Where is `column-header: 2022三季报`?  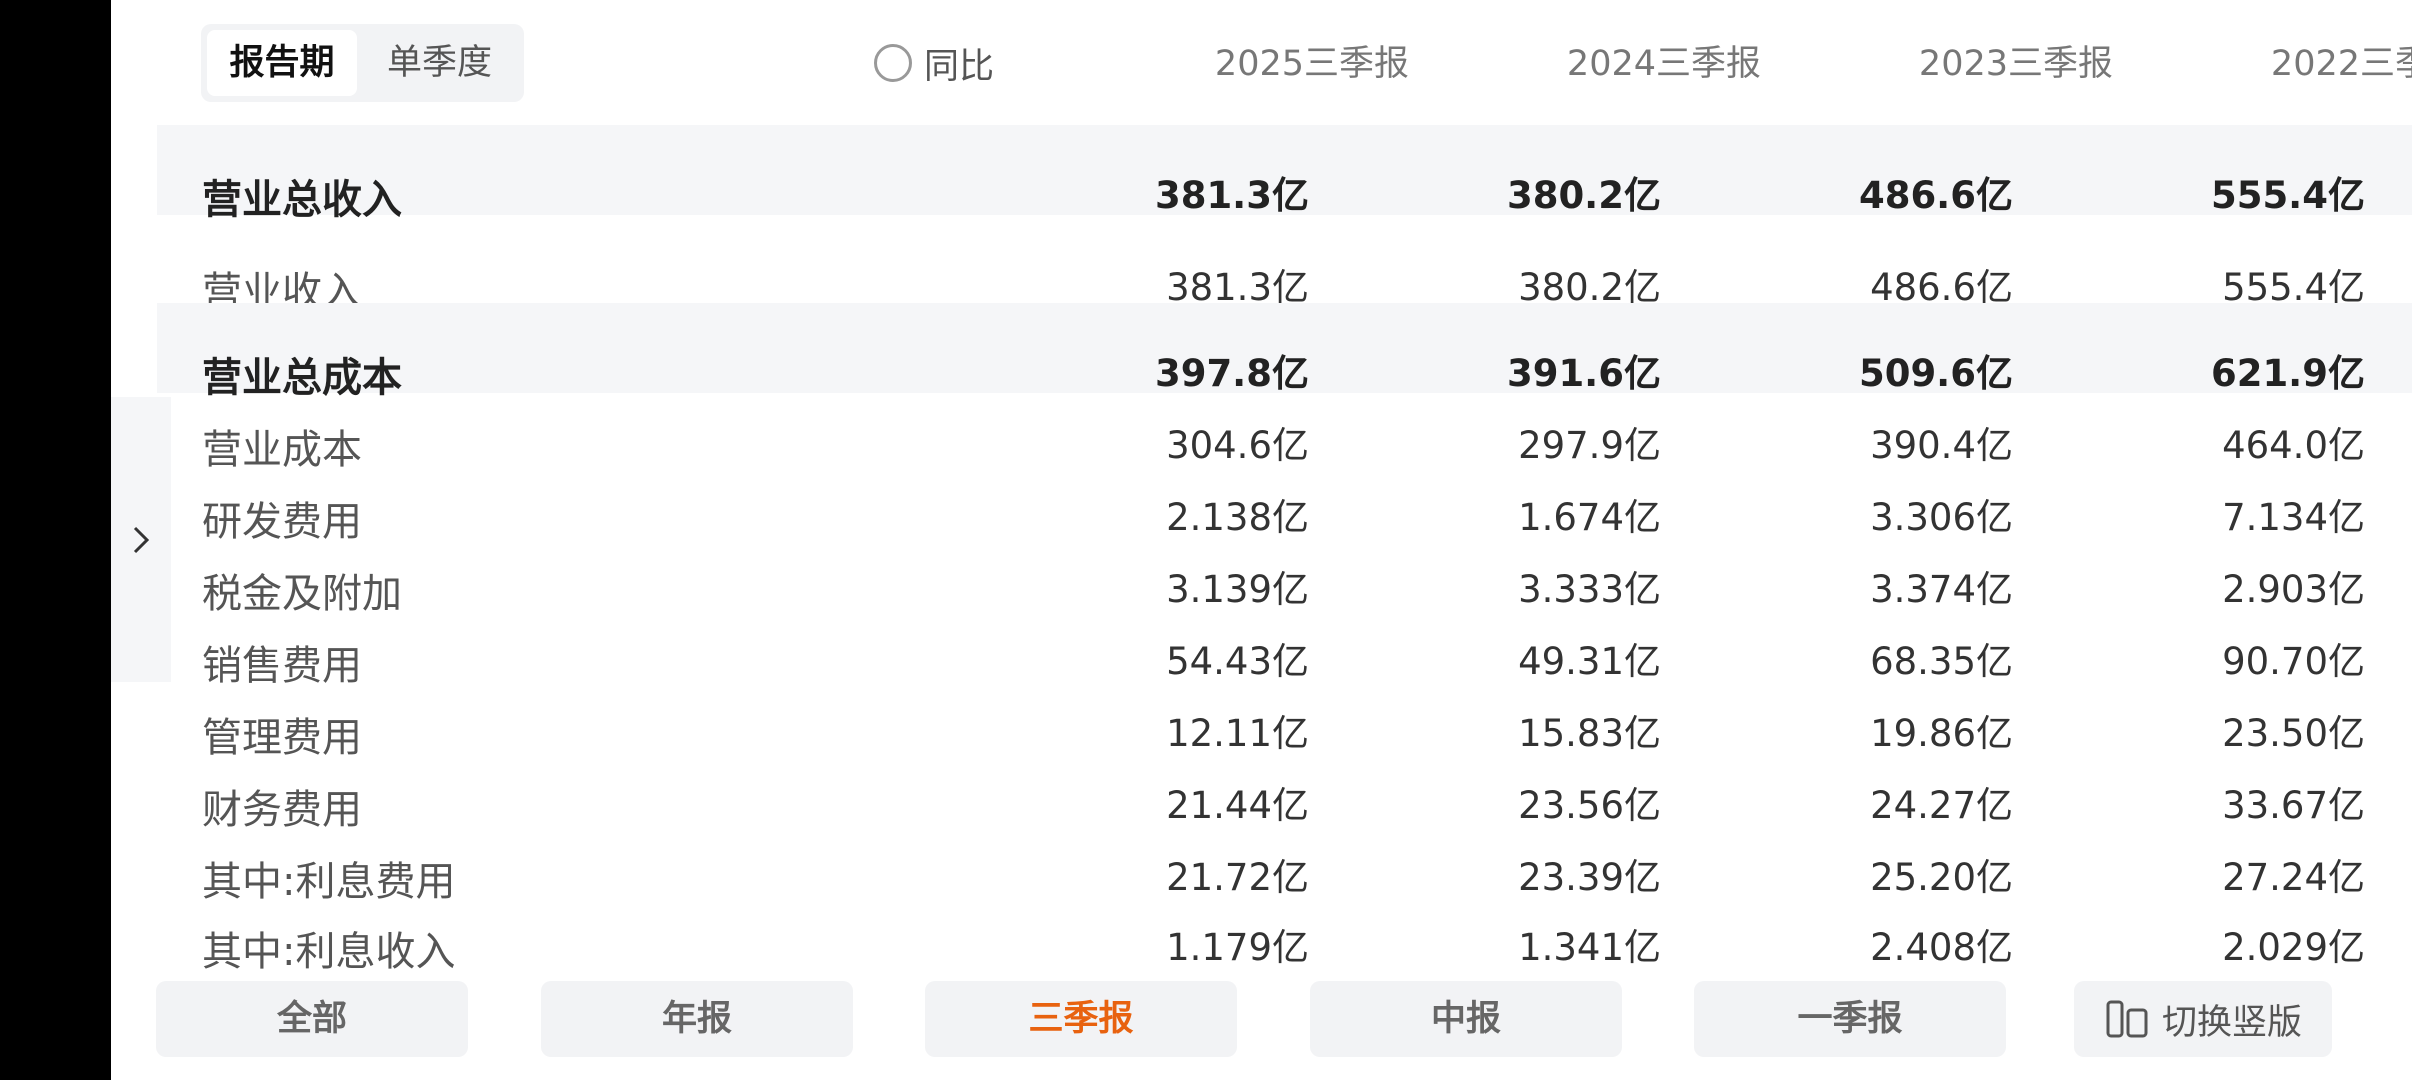
column-header: 2022三季报 is located at coordinates (2341, 64).